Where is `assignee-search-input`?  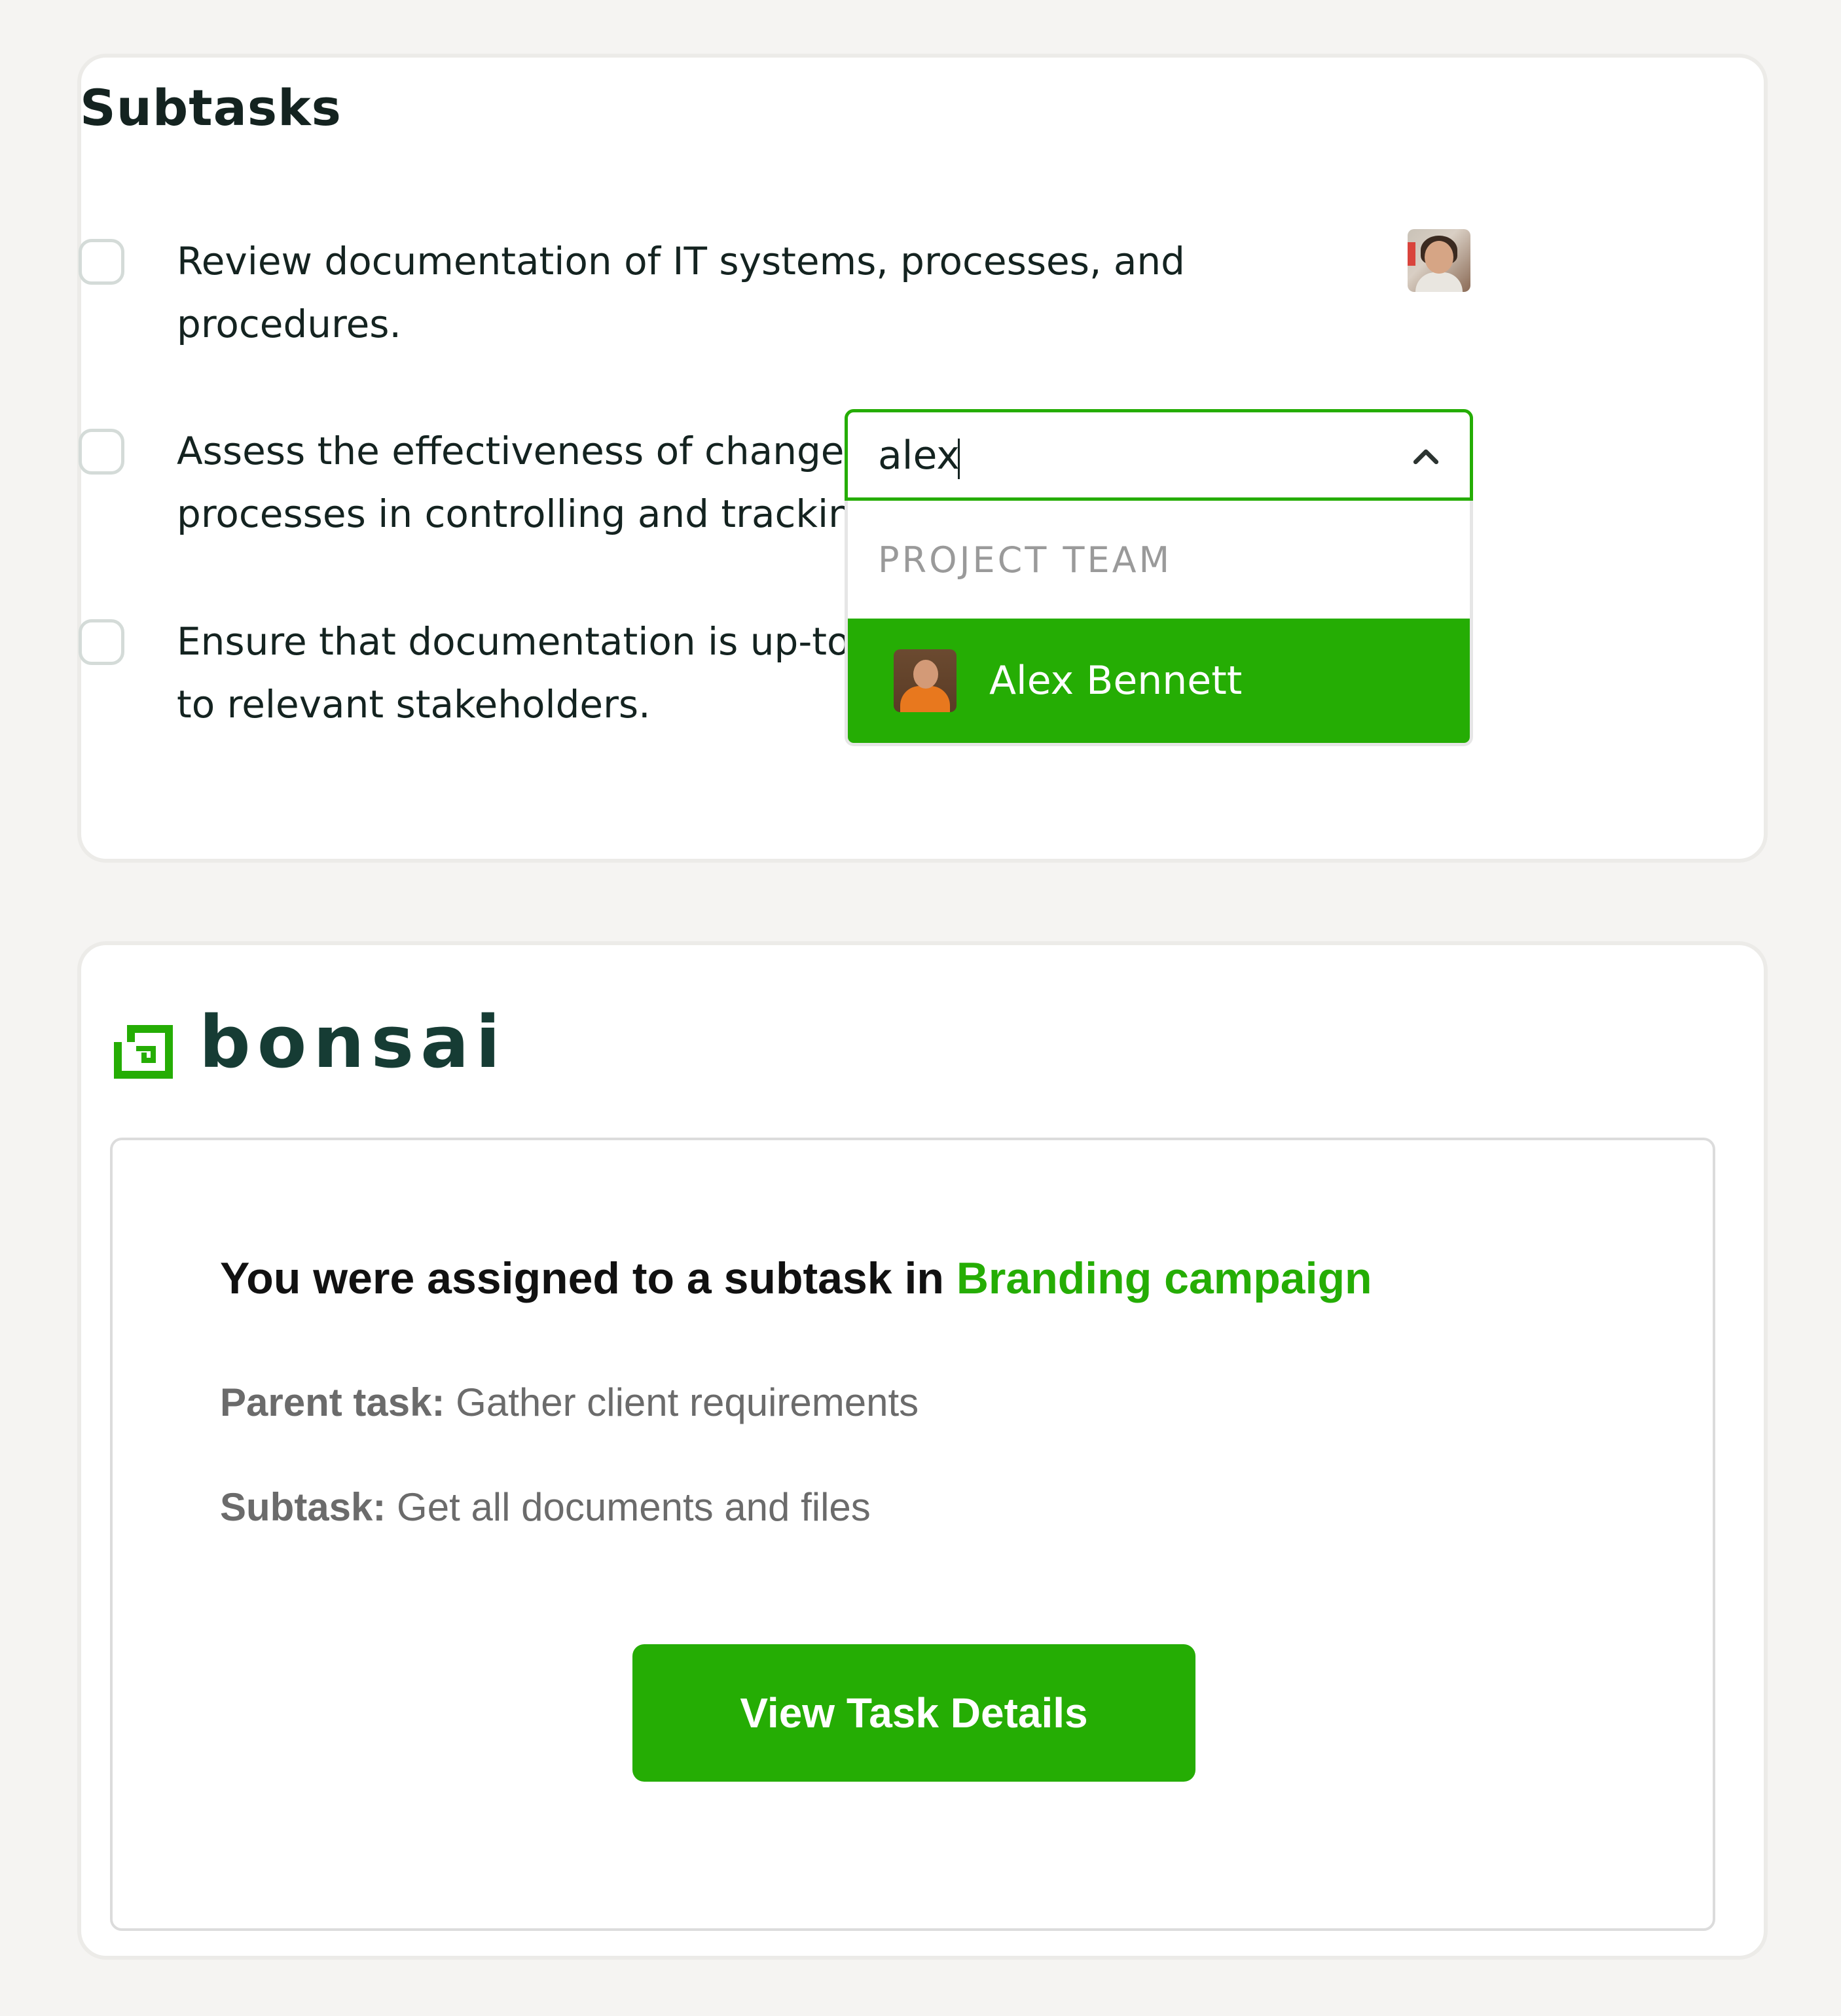 assignee-search-input is located at coordinates (1127, 455).